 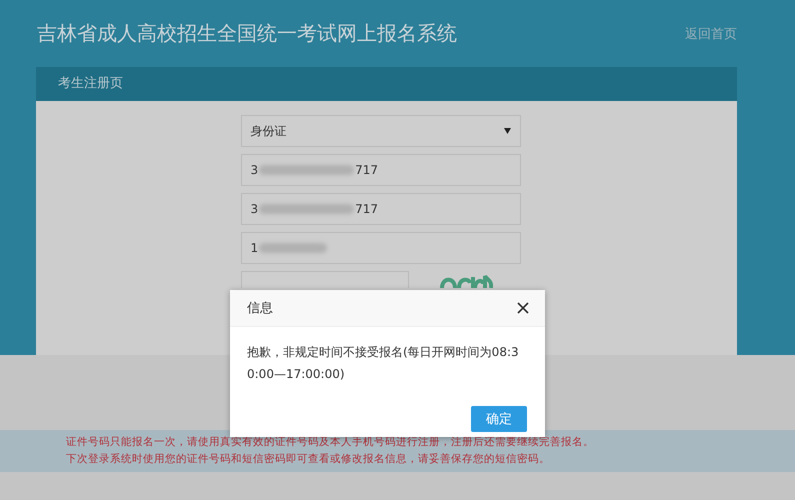 I want to click on dialog-message: 抱歉，非规定时间不接受报名(每日开网时间为08:30:00—17:00:00), so click(x=383, y=363).